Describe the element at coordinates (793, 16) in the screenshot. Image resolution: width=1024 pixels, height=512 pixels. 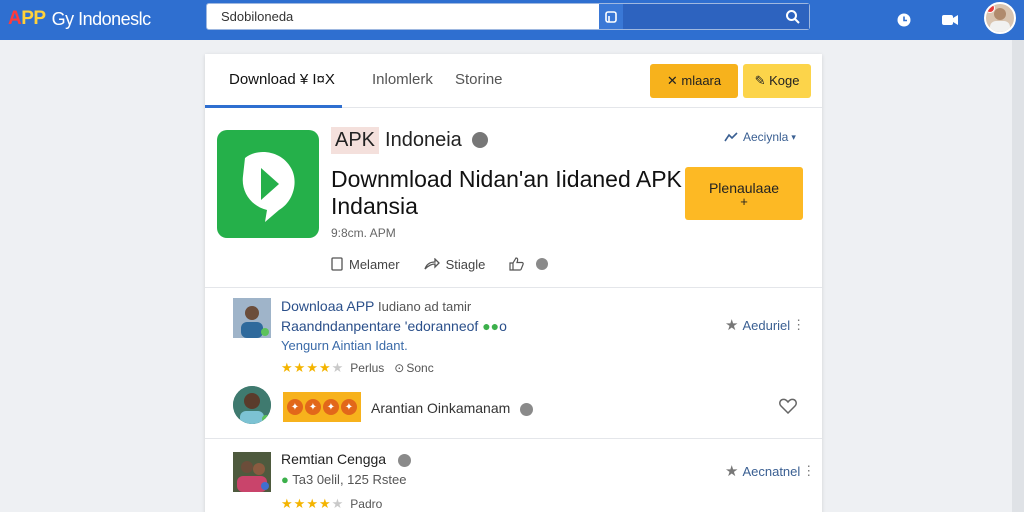
I see `search-icon` at that location.